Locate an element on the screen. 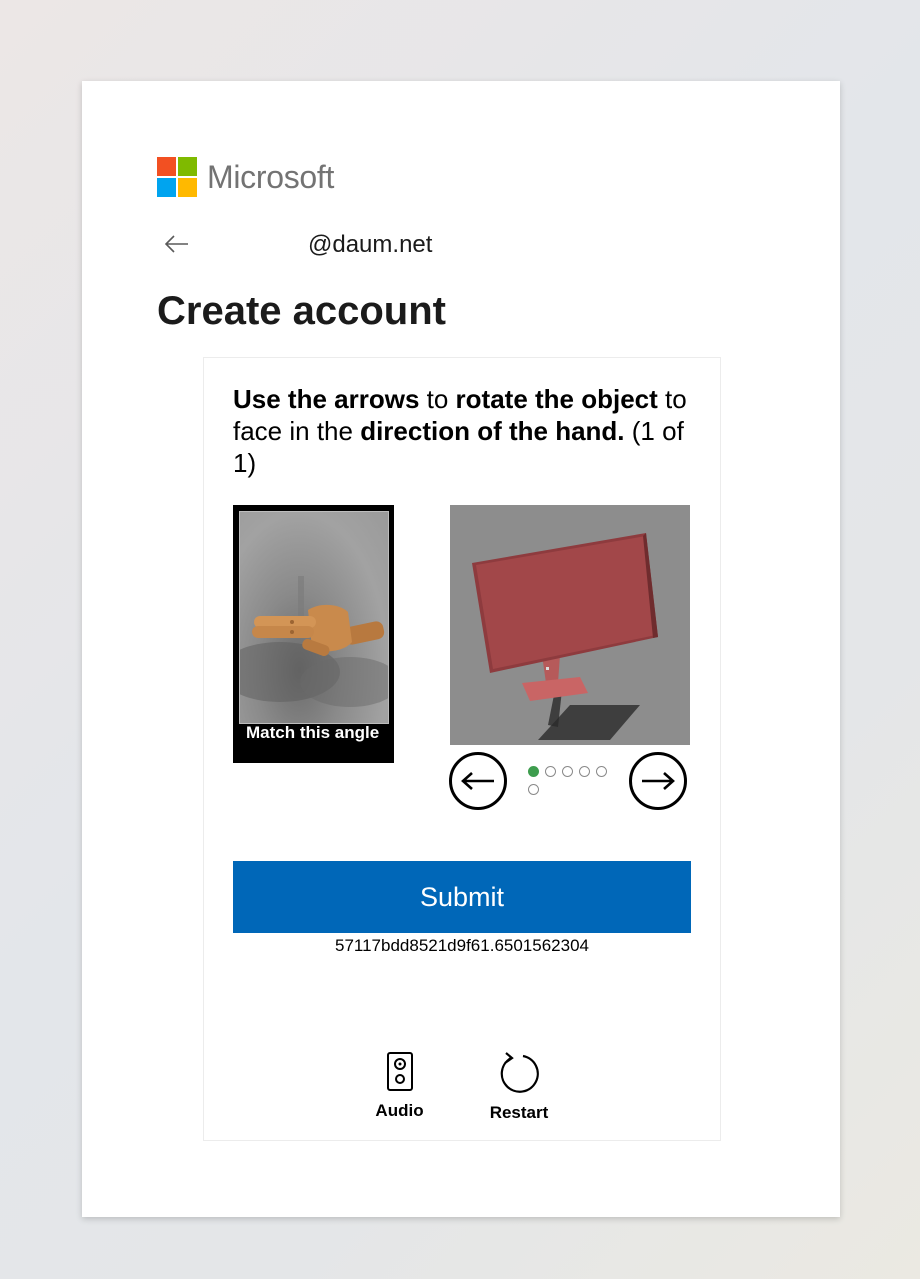 This screenshot has height=1279, width=920. reference-caption: Match this angle is located at coordinates (313, 732).